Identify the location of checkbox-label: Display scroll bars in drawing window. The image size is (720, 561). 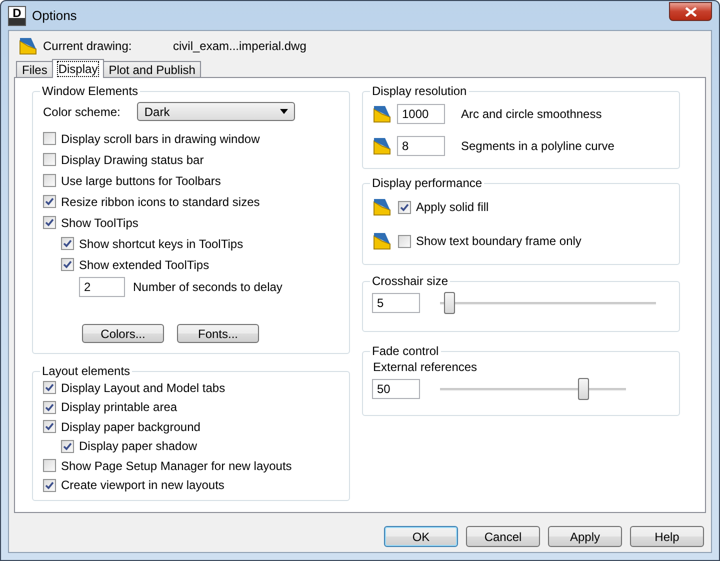
(160, 139).